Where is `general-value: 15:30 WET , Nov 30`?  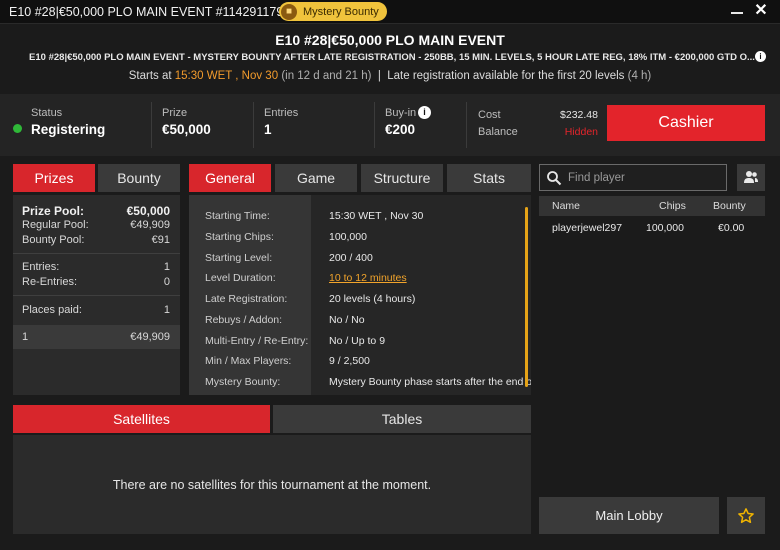
general-value: 15:30 WET , Nov 30 is located at coordinates (376, 216).